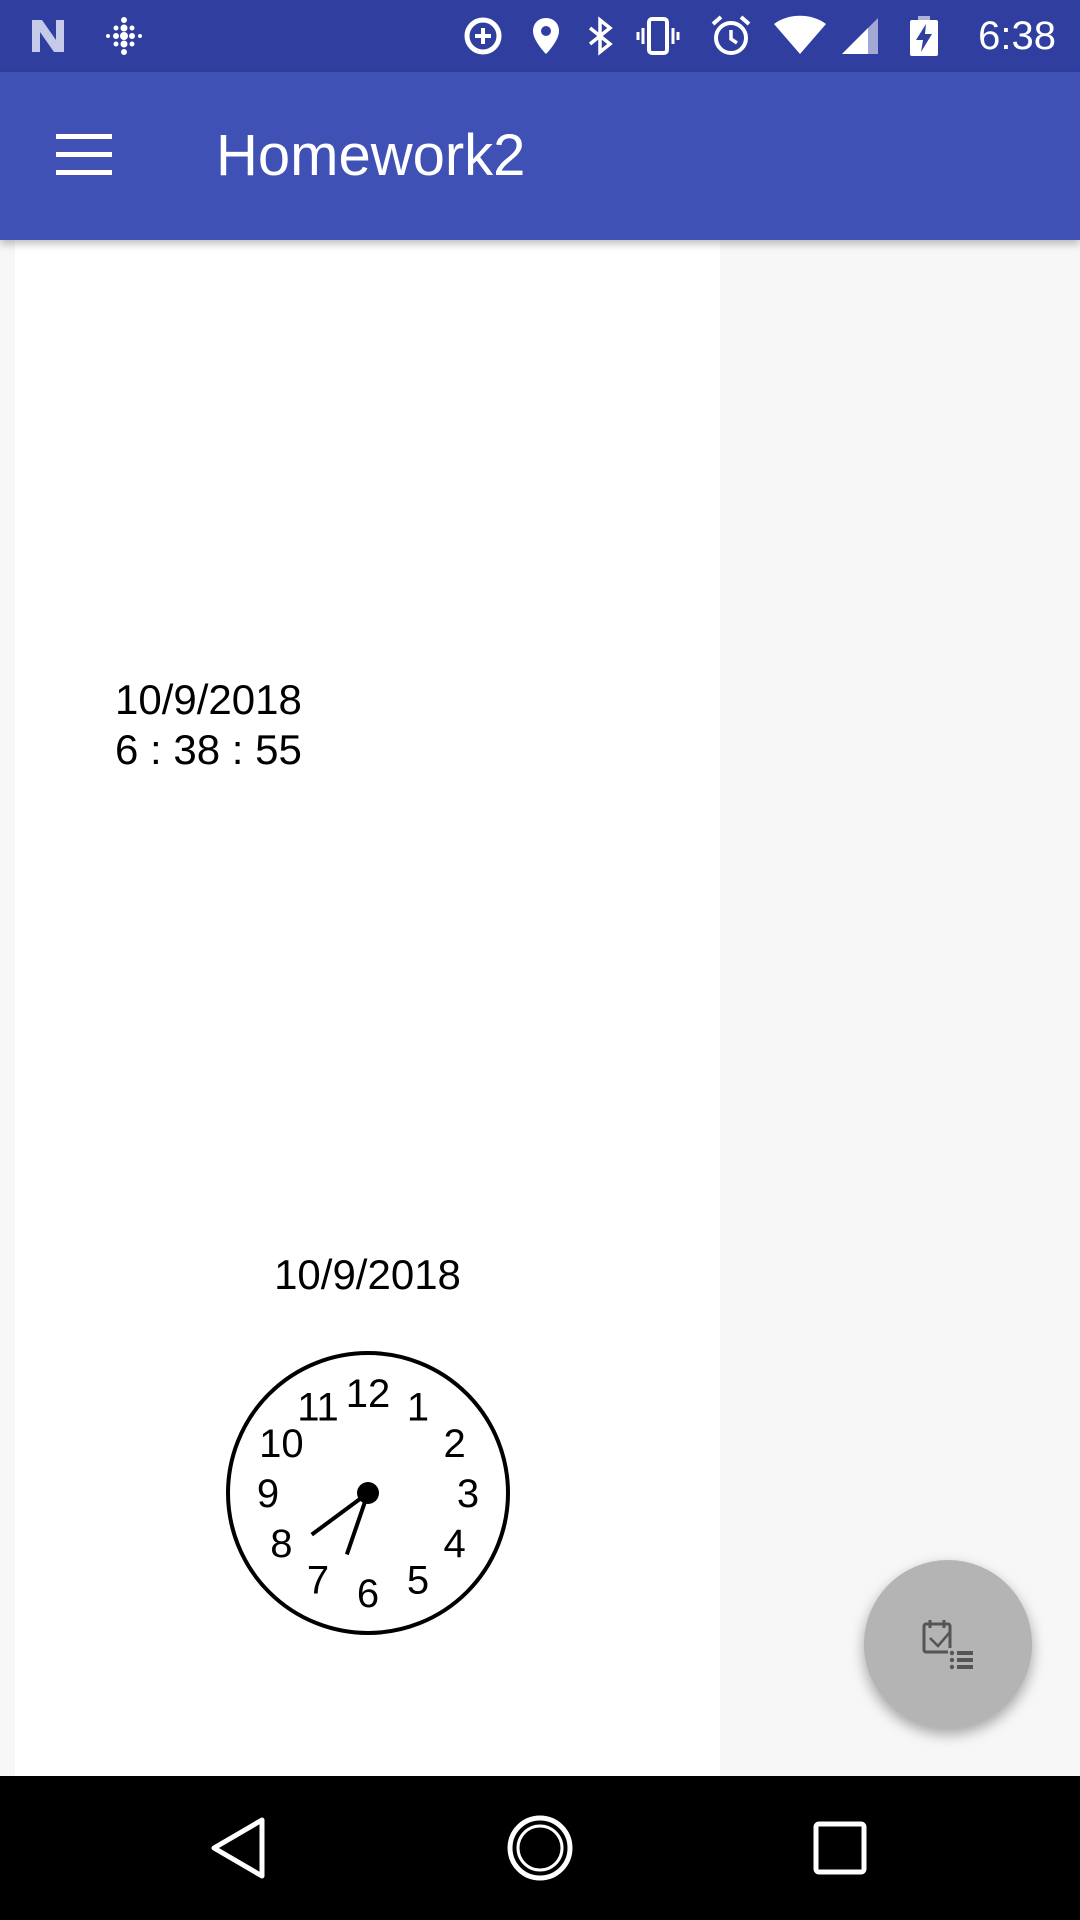 The image size is (1080, 1920). What do you see at coordinates (924, 36) in the screenshot?
I see `battery-charging-icon` at bounding box center [924, 36].